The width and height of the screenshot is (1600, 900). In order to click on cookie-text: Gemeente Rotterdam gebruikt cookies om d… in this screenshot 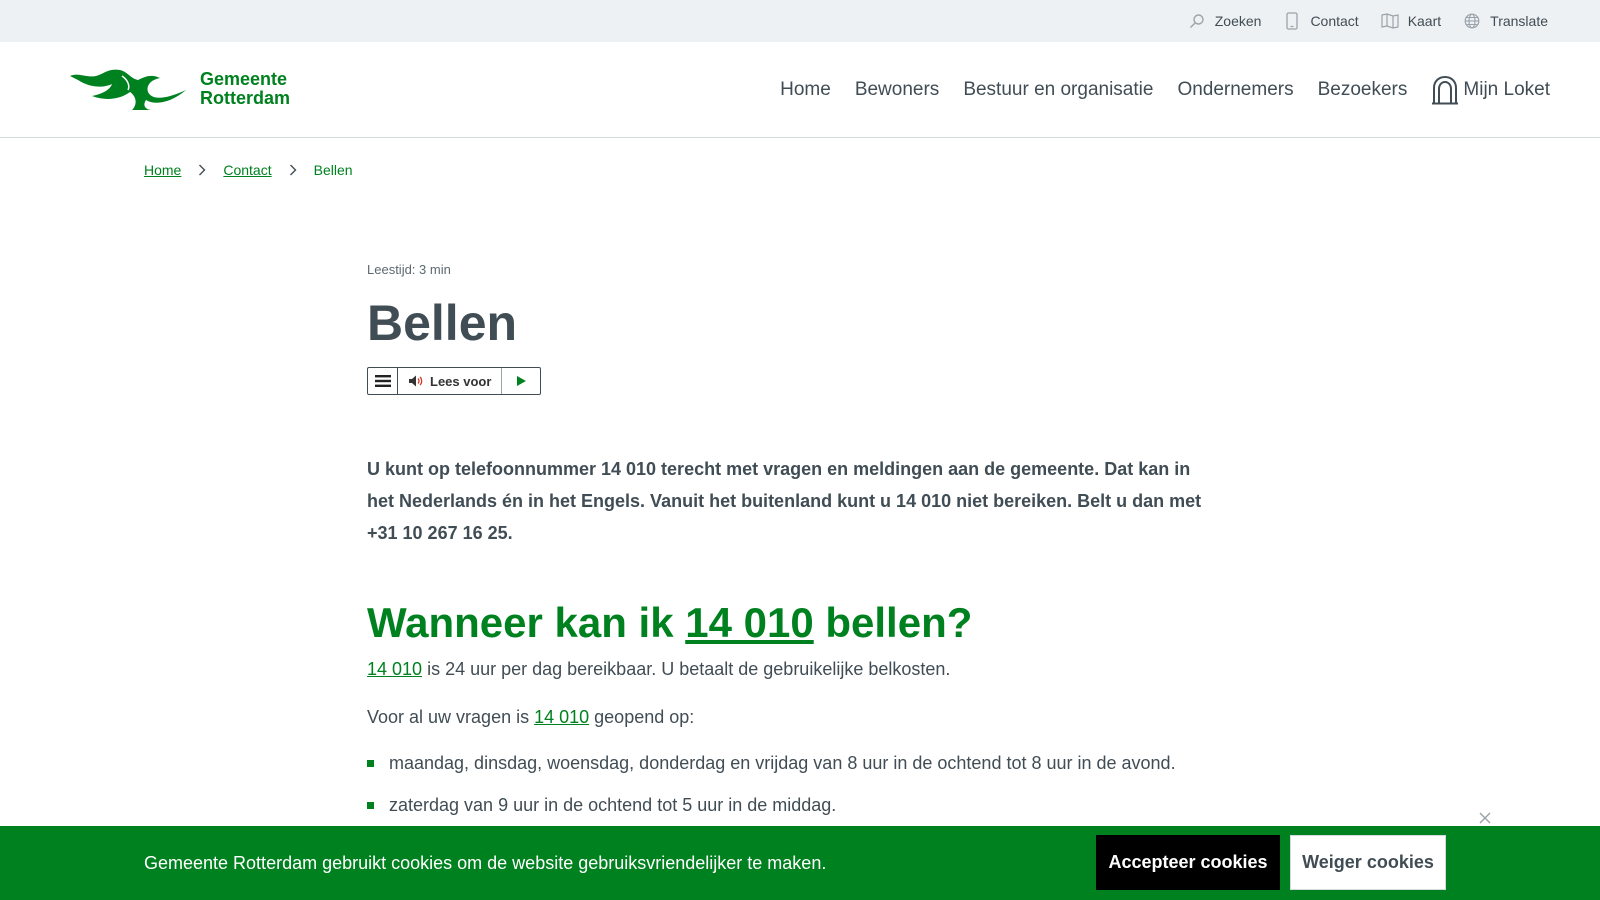, I will do `click(485, 862)`.